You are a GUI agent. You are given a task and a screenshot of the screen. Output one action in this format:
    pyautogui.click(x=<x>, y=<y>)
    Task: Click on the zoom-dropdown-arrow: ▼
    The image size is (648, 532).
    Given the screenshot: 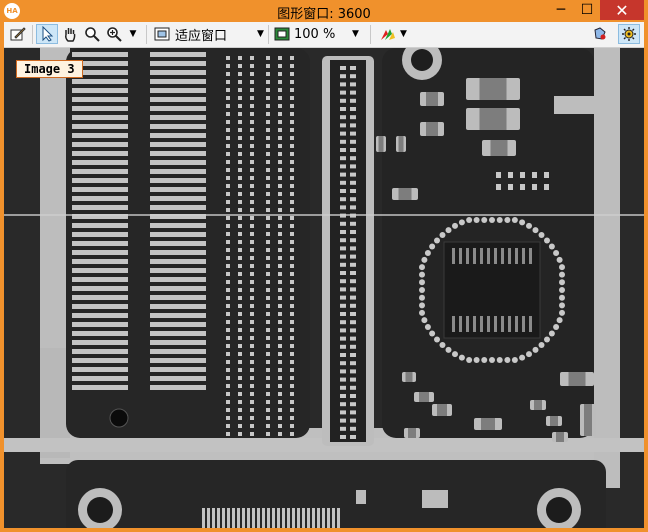 What is the action you would take?
    pyautogui.click(x=133, y=34)
    